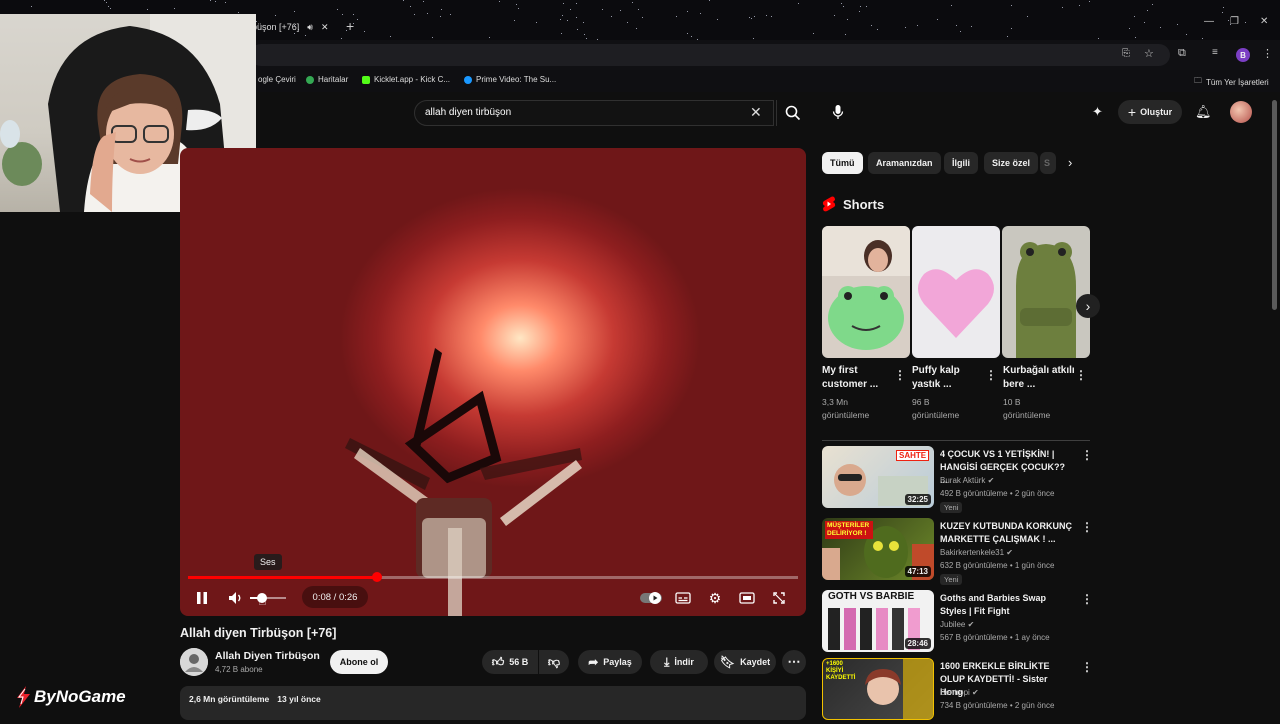  I want to click on more-actions-button: ⋯, so click(794, 662).